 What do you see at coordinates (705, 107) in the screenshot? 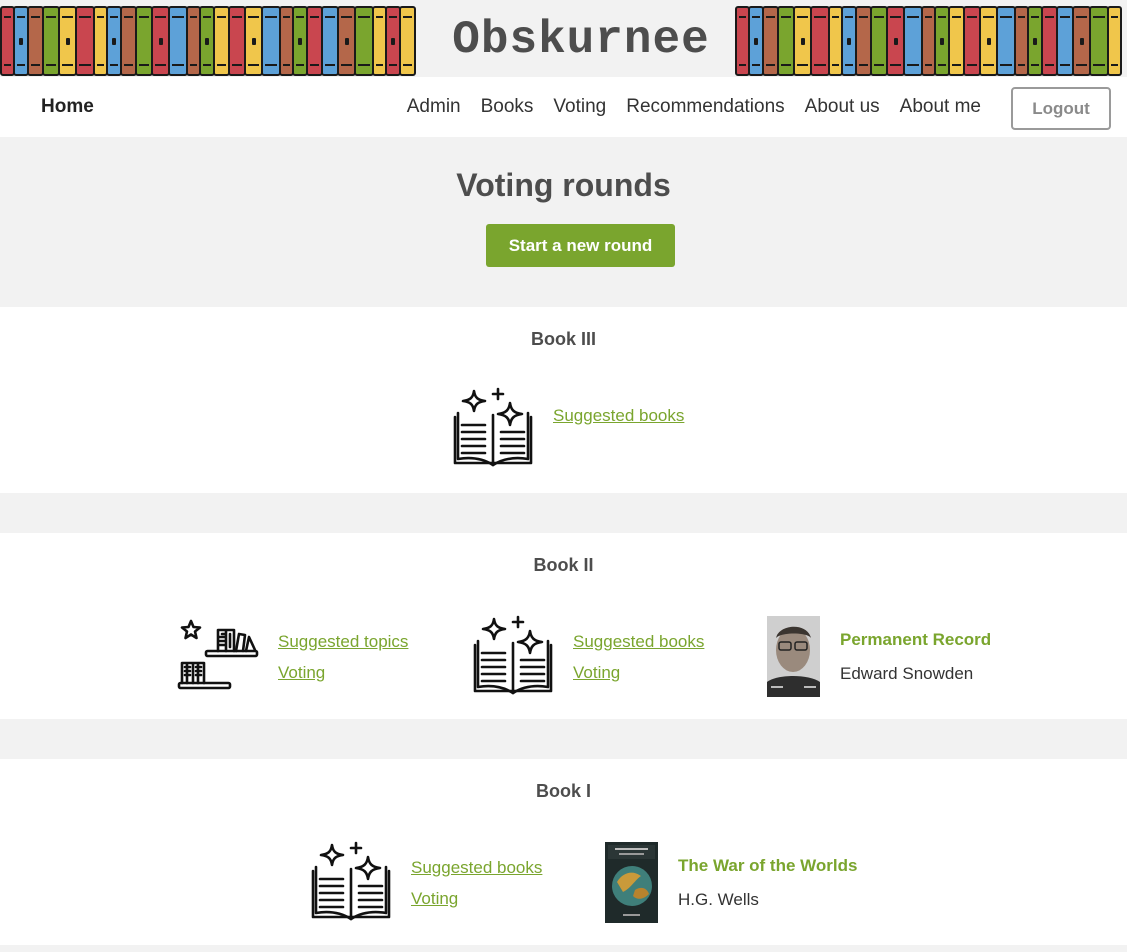
I see `nav-link-recommendations: Recommendations` at bounding box center [705, 107].